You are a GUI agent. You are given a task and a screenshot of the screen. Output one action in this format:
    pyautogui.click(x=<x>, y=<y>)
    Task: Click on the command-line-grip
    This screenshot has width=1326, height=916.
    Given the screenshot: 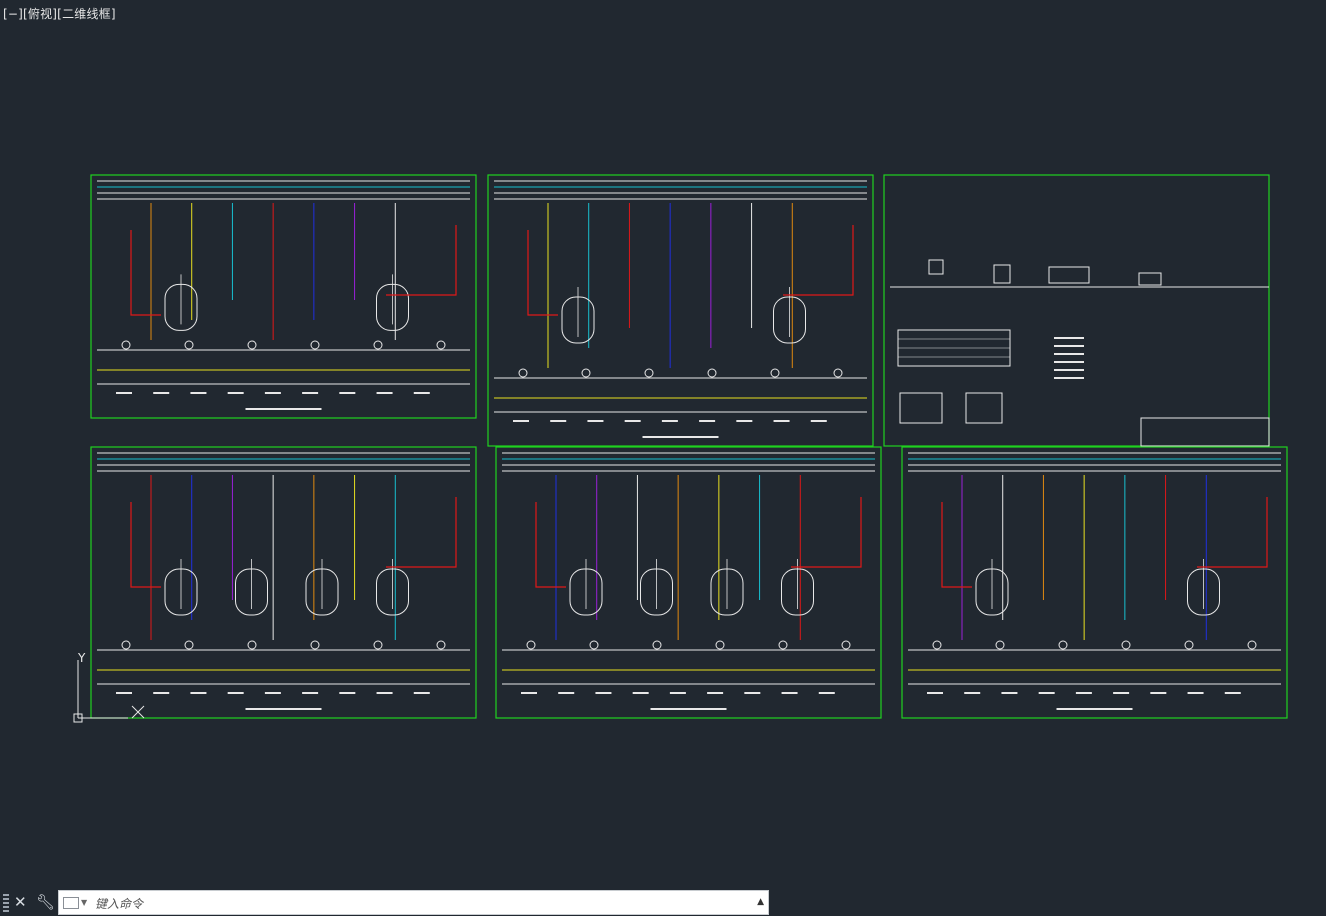 What is the action you would take?
    pyautogui.click(x=6, y=903)
    